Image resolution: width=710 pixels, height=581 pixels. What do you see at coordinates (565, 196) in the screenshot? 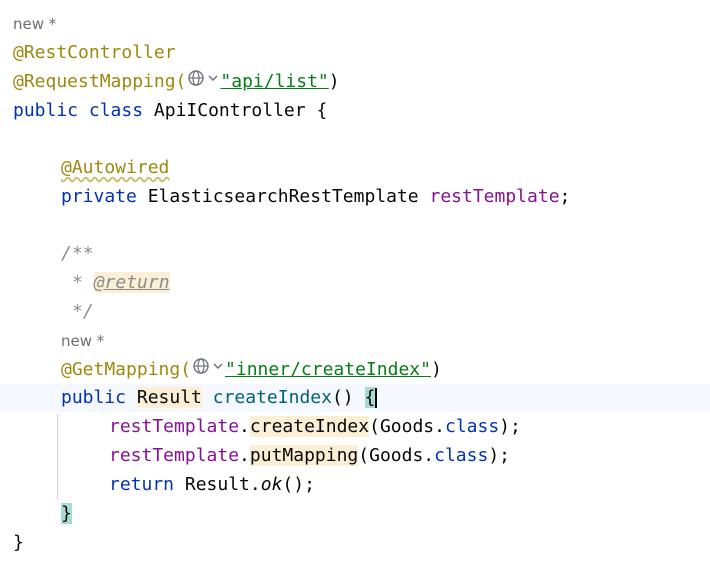
I see `semicolon: ;` at bounding box center [565, 196].